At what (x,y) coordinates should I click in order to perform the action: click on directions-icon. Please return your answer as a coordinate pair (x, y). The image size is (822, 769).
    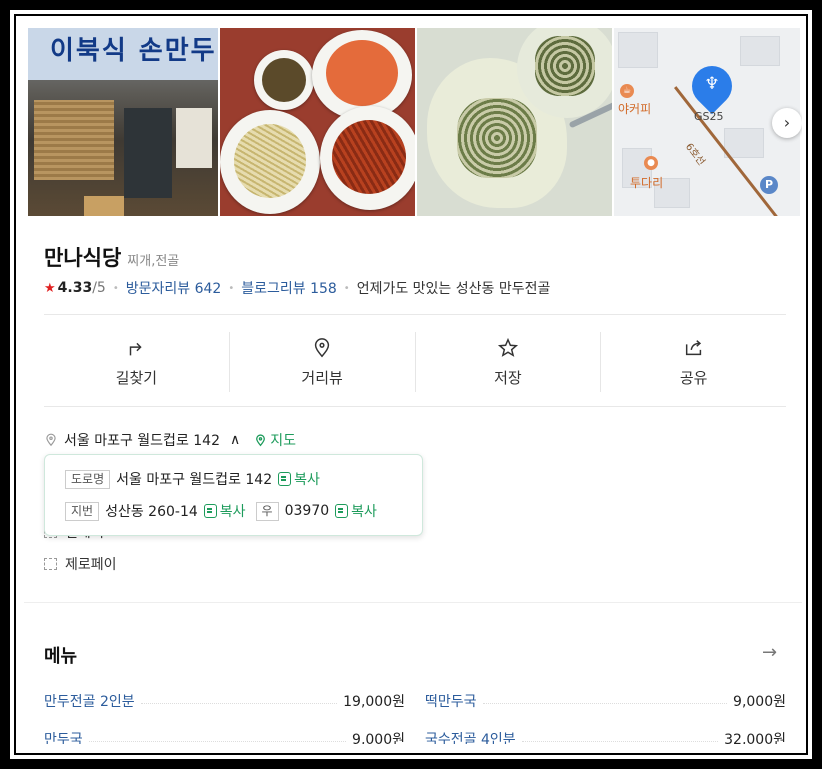
    Looking at the image, I should click on (136, 348).